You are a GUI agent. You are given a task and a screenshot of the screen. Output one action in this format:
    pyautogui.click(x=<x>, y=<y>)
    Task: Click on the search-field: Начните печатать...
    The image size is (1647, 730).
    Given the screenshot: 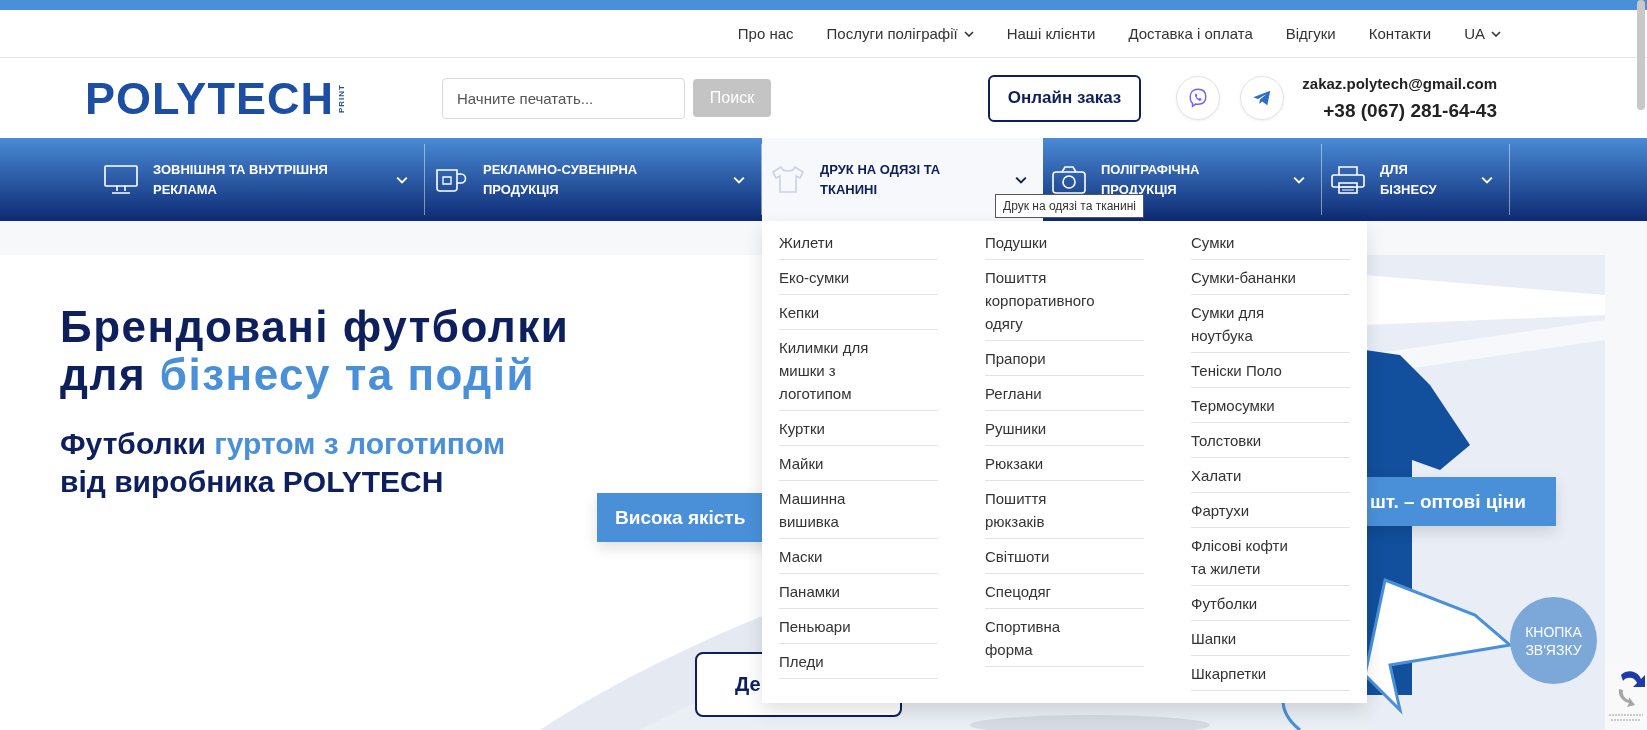 What is the action you would take?
    pyautogui.click(x=563, y=98)
    